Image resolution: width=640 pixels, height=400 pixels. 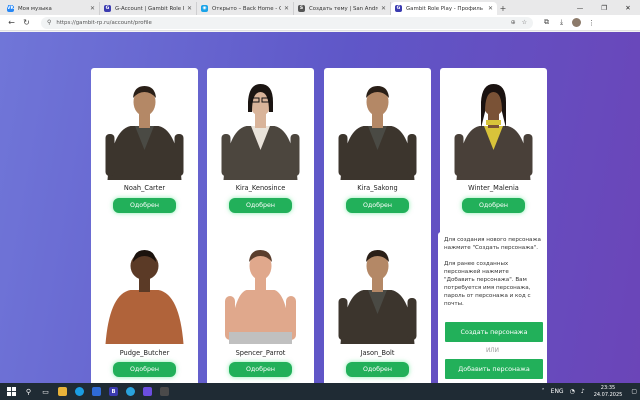 I want to click on tab-back-home: ◉ Открыто – Back Home - OOC - Пр… ✕, so click(x=245, y=8).